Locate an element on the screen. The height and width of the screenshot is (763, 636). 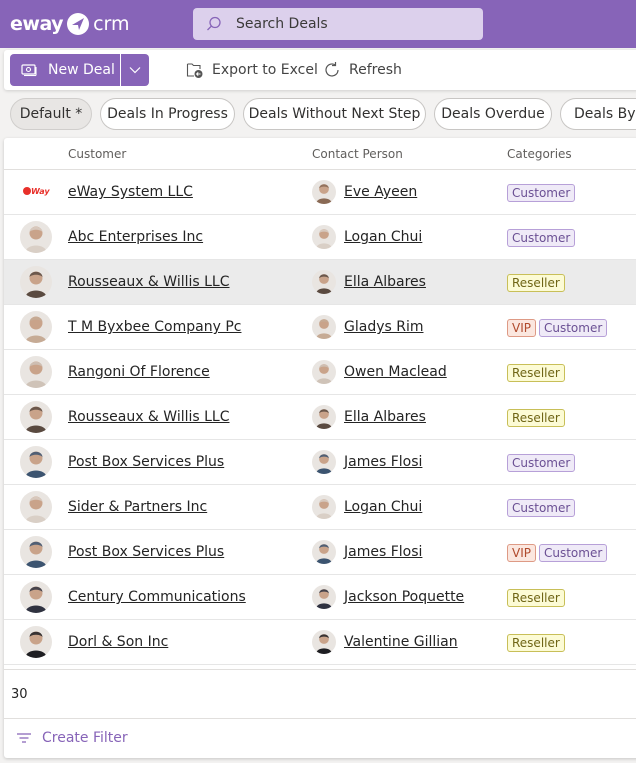
search-input is located at coordinates (346, 24).